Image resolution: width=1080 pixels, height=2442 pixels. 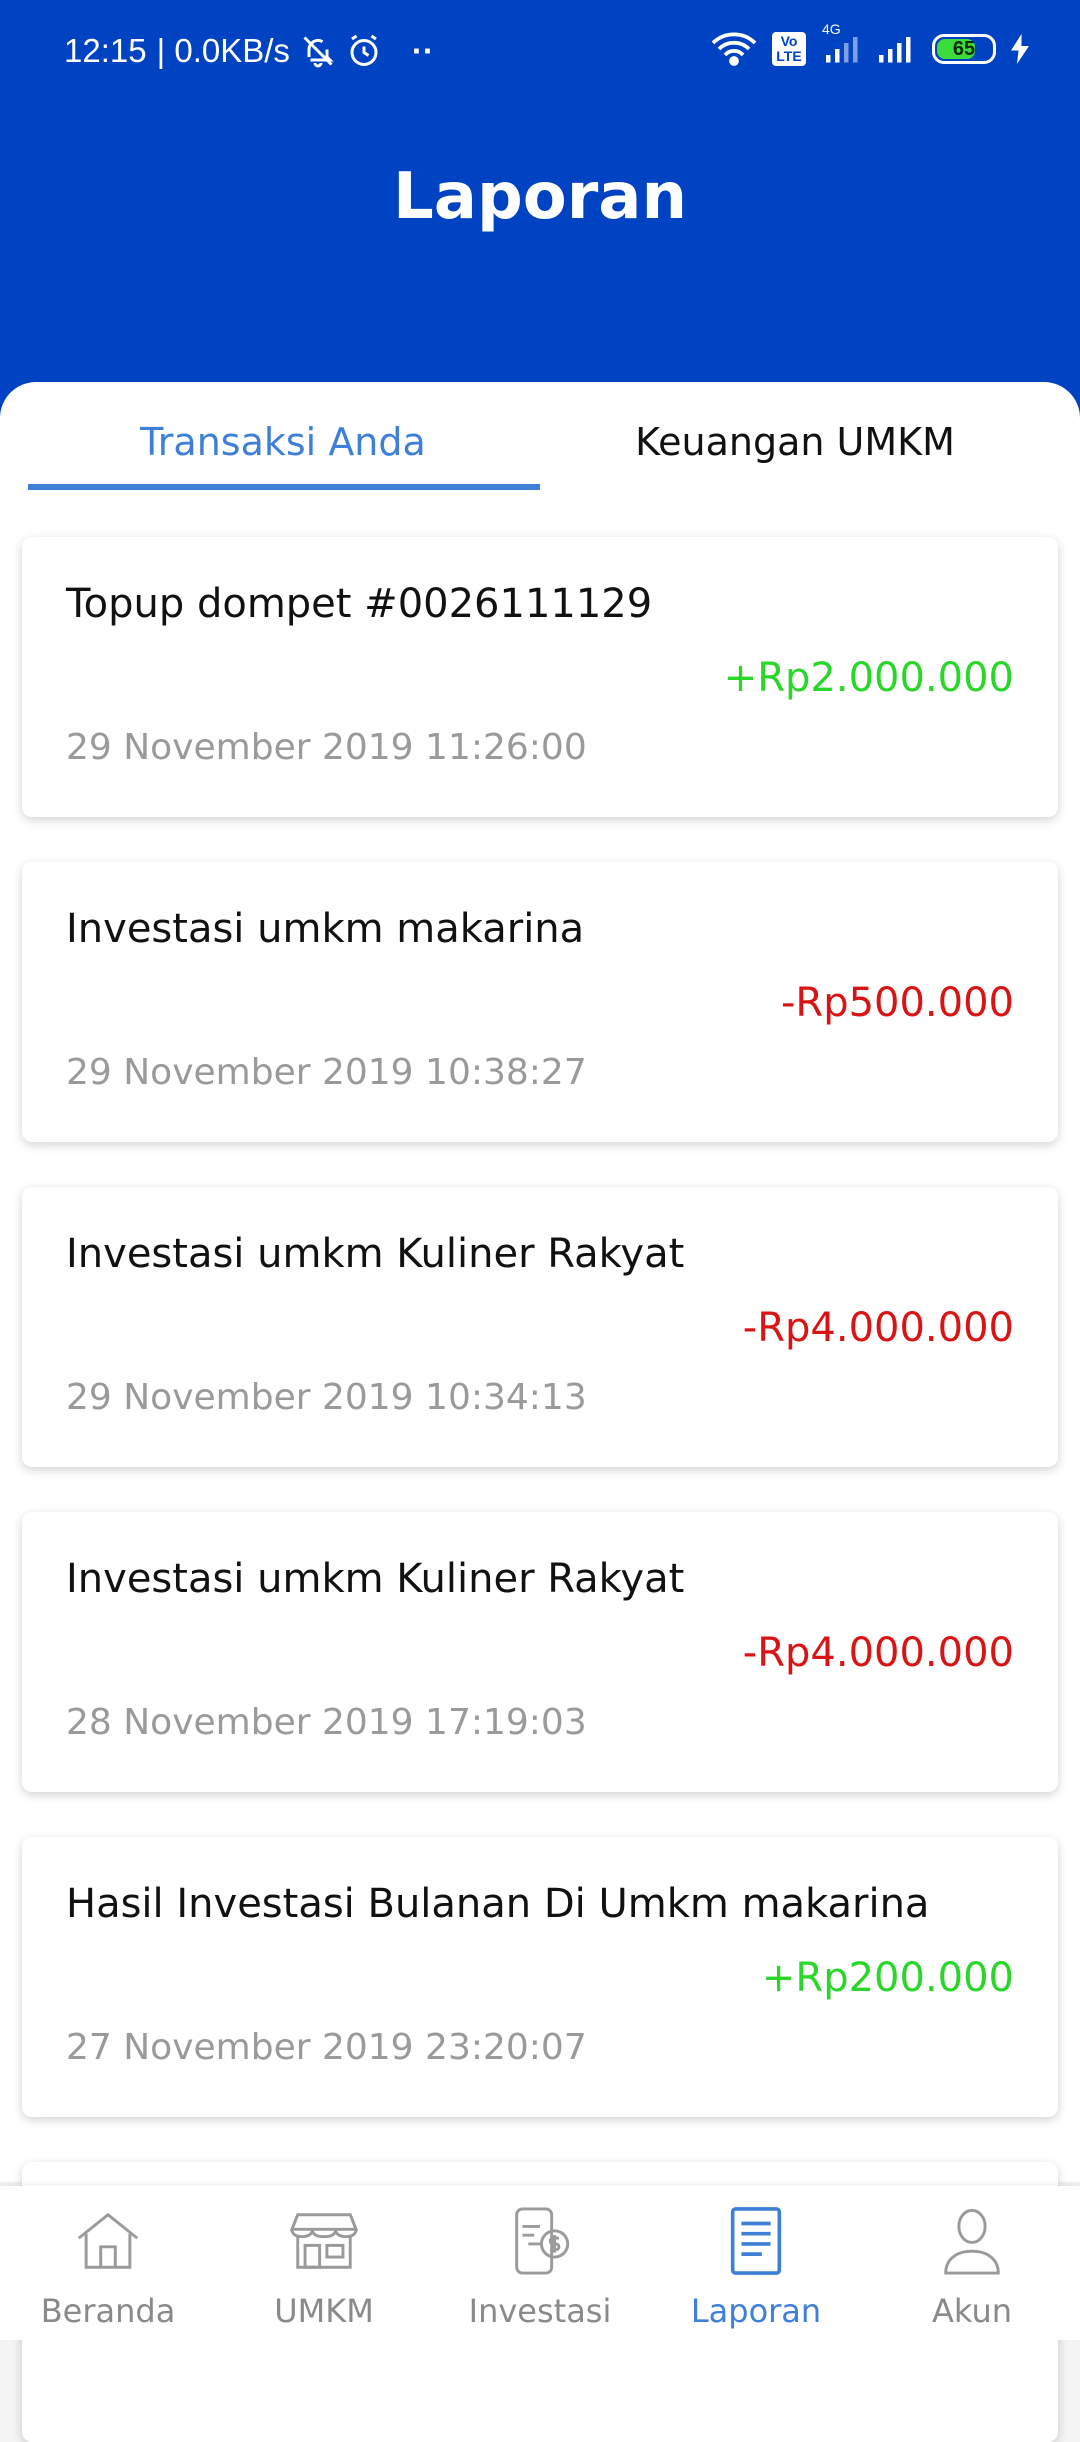 I want to click on nav-beranda: Beranda, so click(x=108, y=2263).